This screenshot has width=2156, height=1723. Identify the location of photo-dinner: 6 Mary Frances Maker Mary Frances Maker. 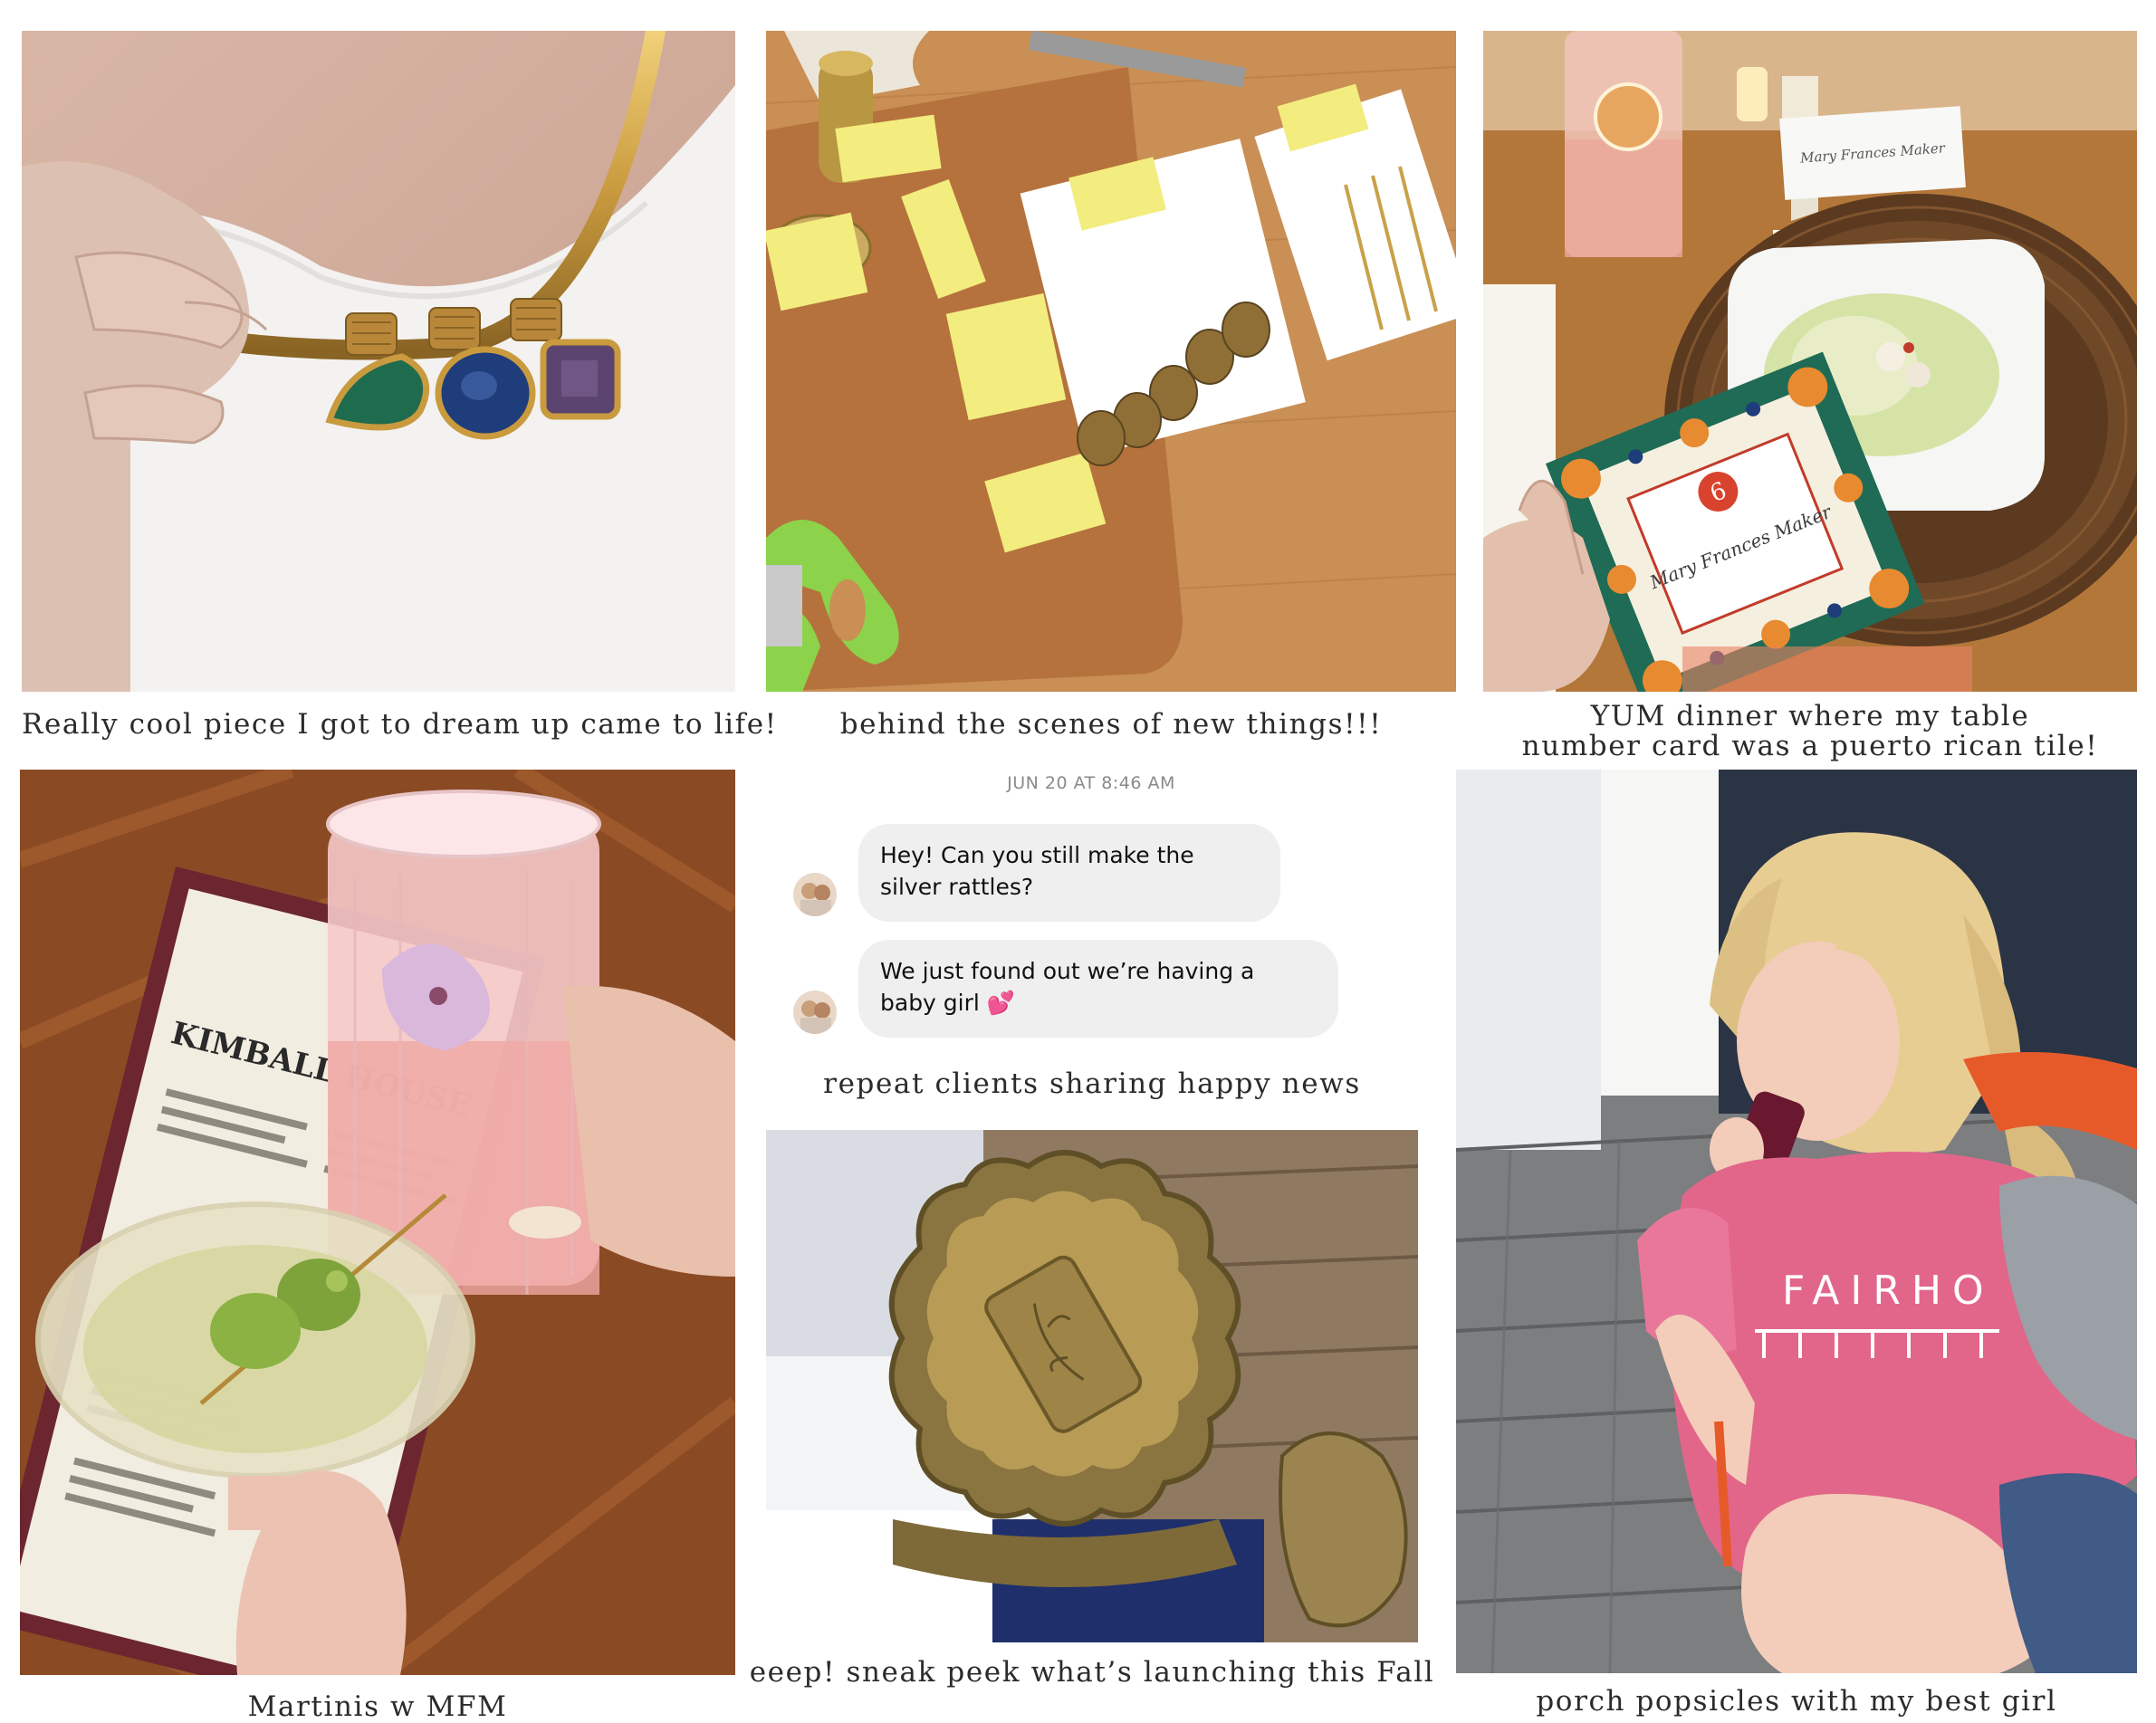
(1810, 361).